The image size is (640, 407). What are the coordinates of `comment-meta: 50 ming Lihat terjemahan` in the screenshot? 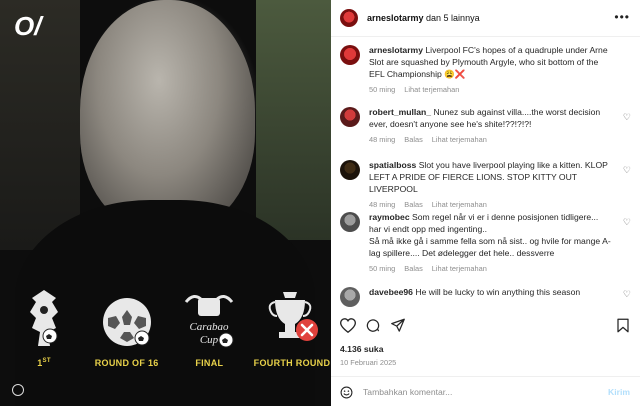 It's located at (490, 89).